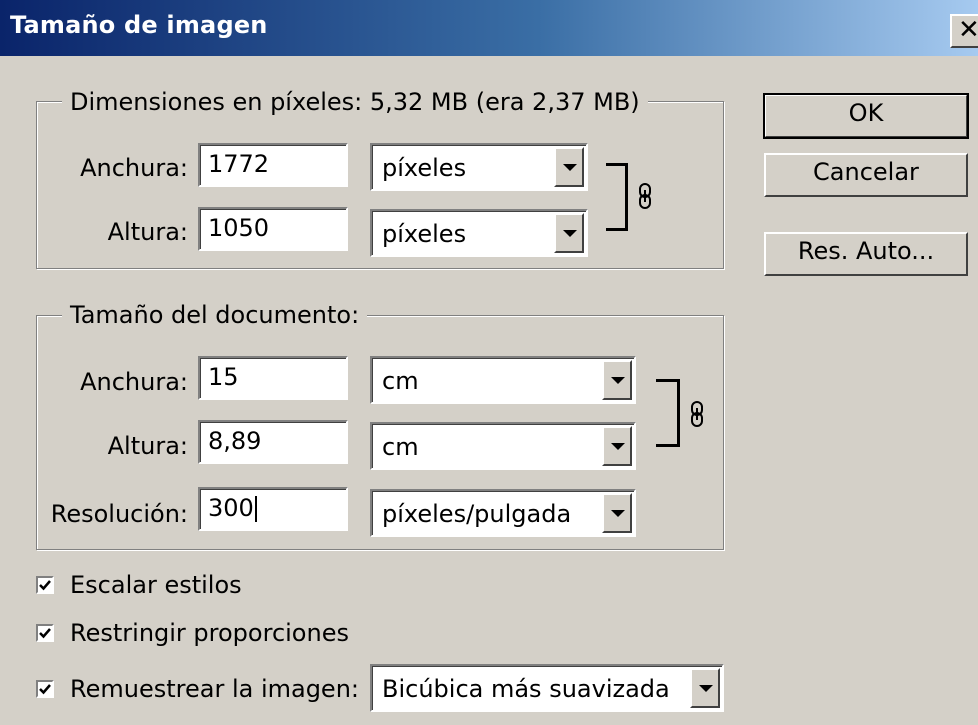 The image size is (978, 725). What do you see at coordinates (400, 381) in the screenshot?
I see `doc-width-unit-value: cm` at bounding box center [400, 381].